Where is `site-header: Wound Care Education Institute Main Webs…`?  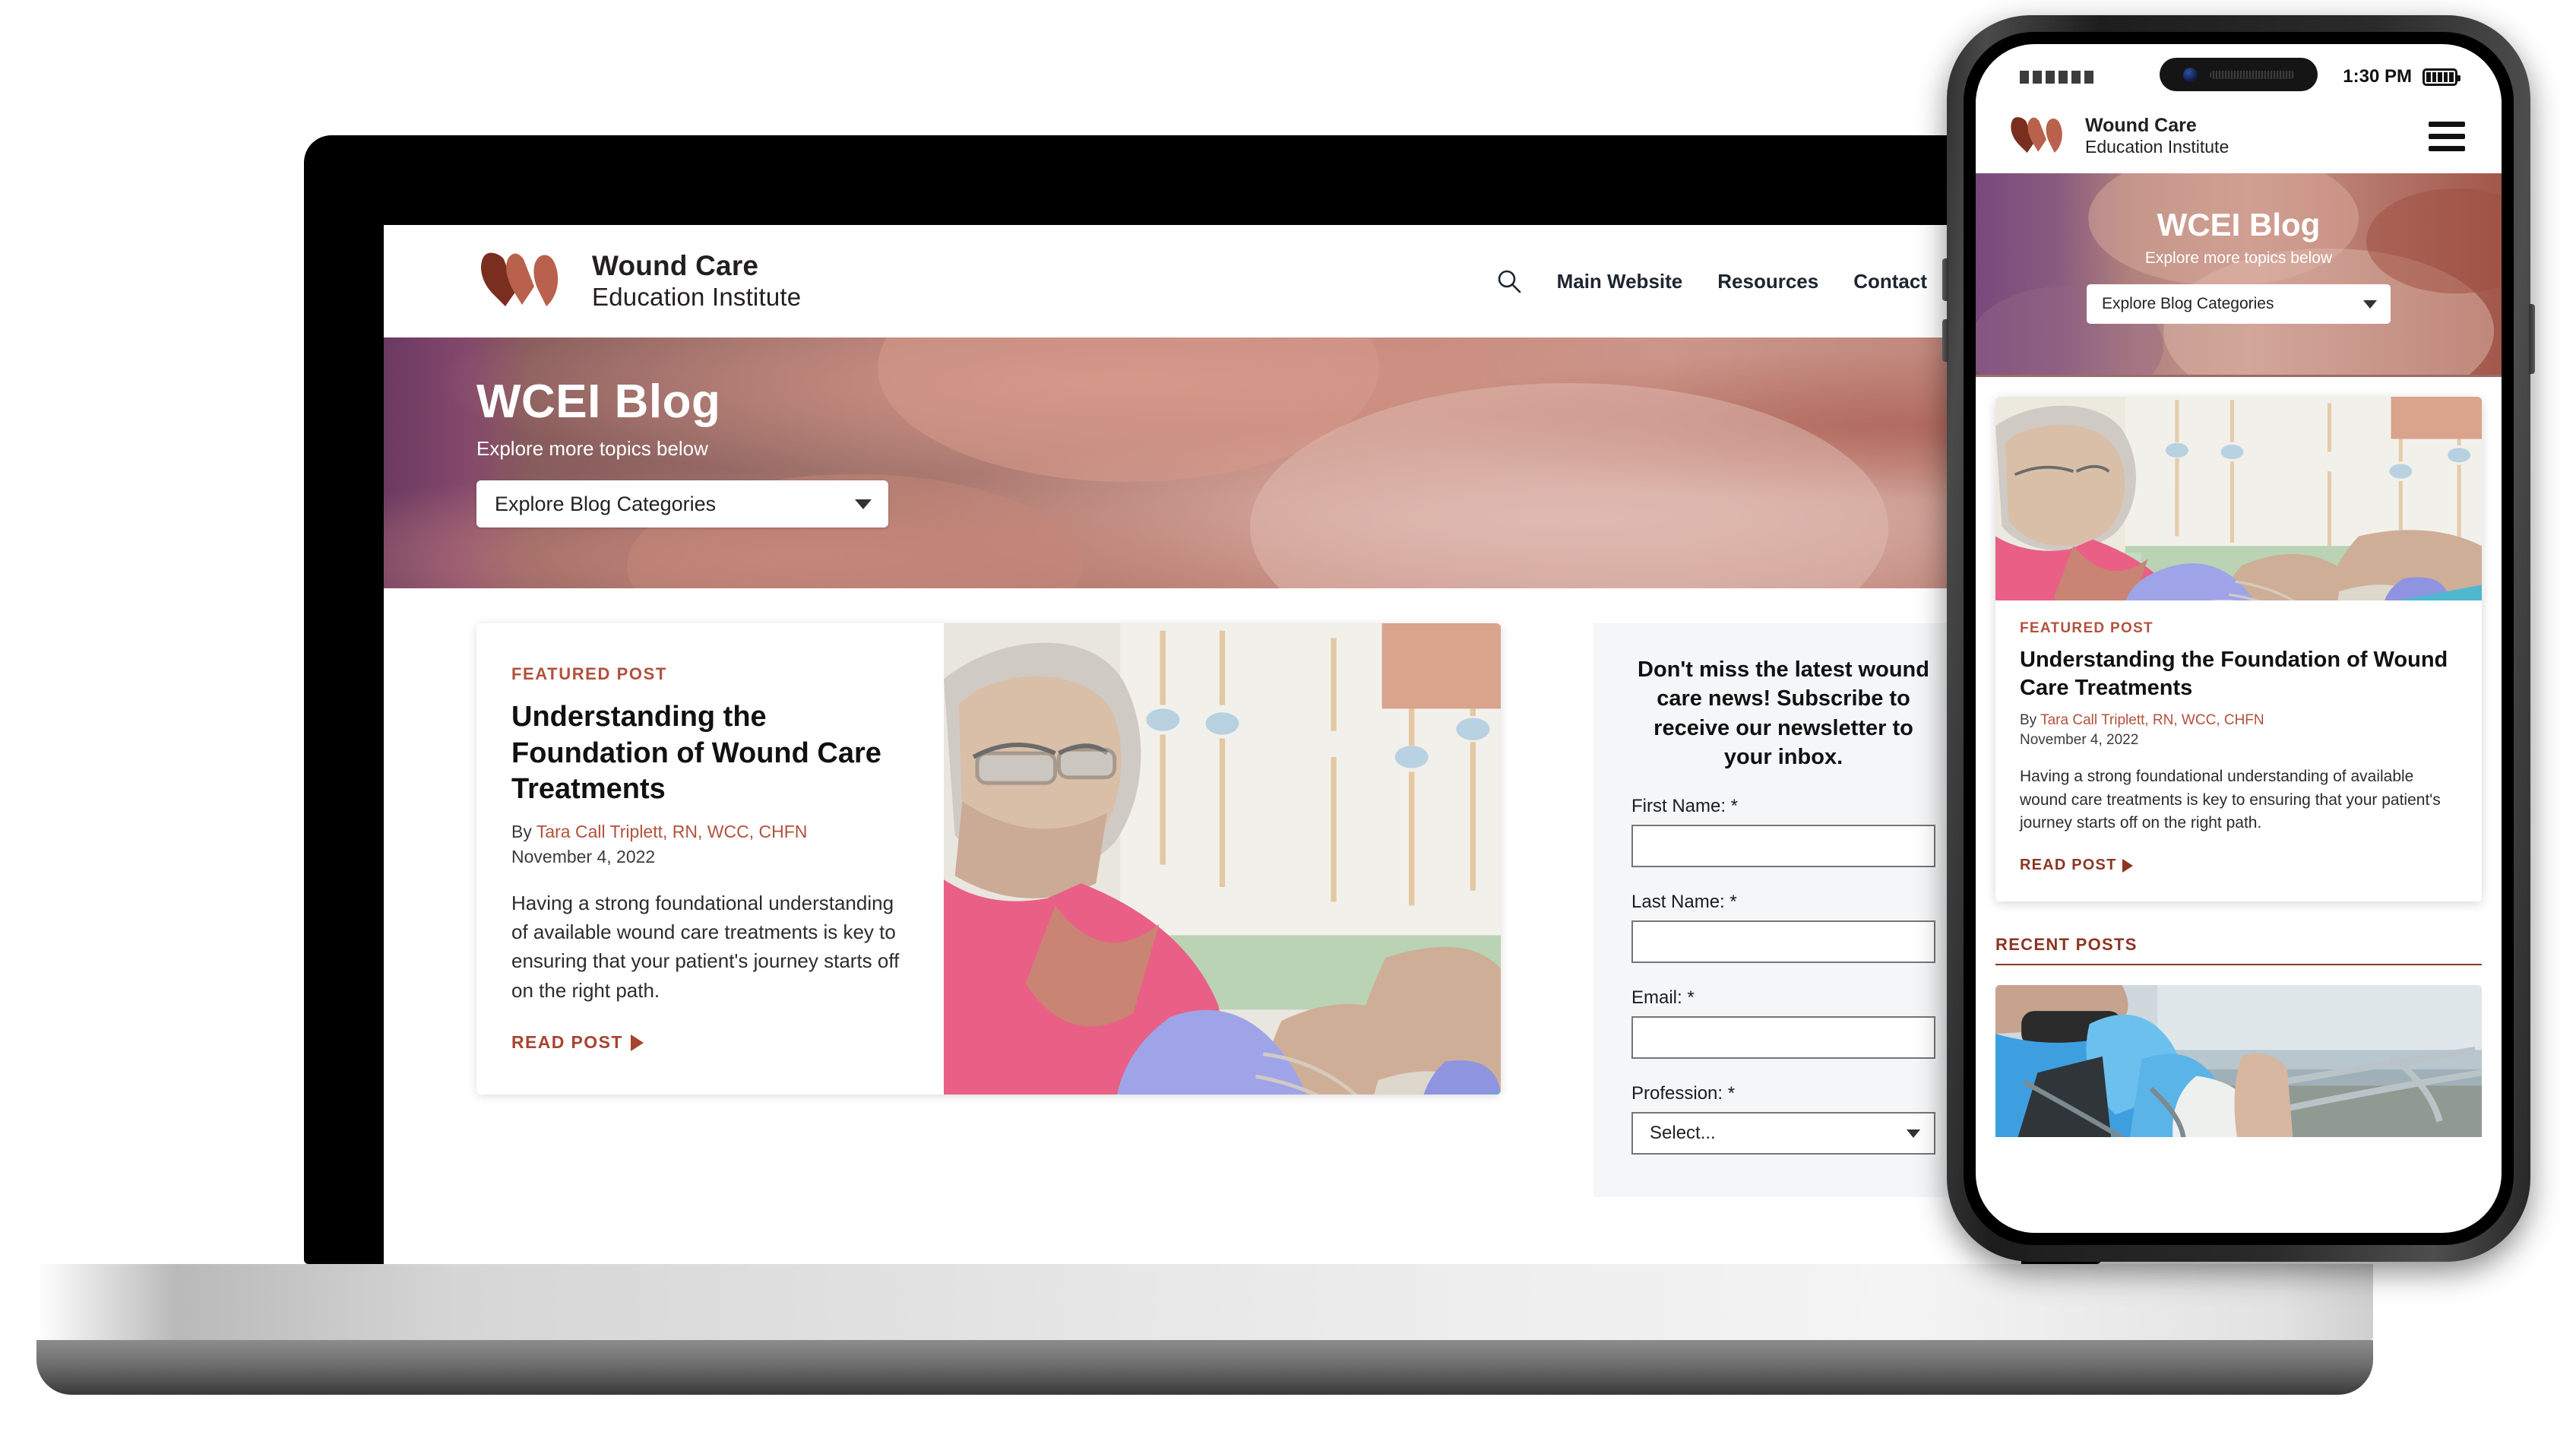 site-header: Wound Care Education Institute Main Webs… is located at coordinates (1202, 281).